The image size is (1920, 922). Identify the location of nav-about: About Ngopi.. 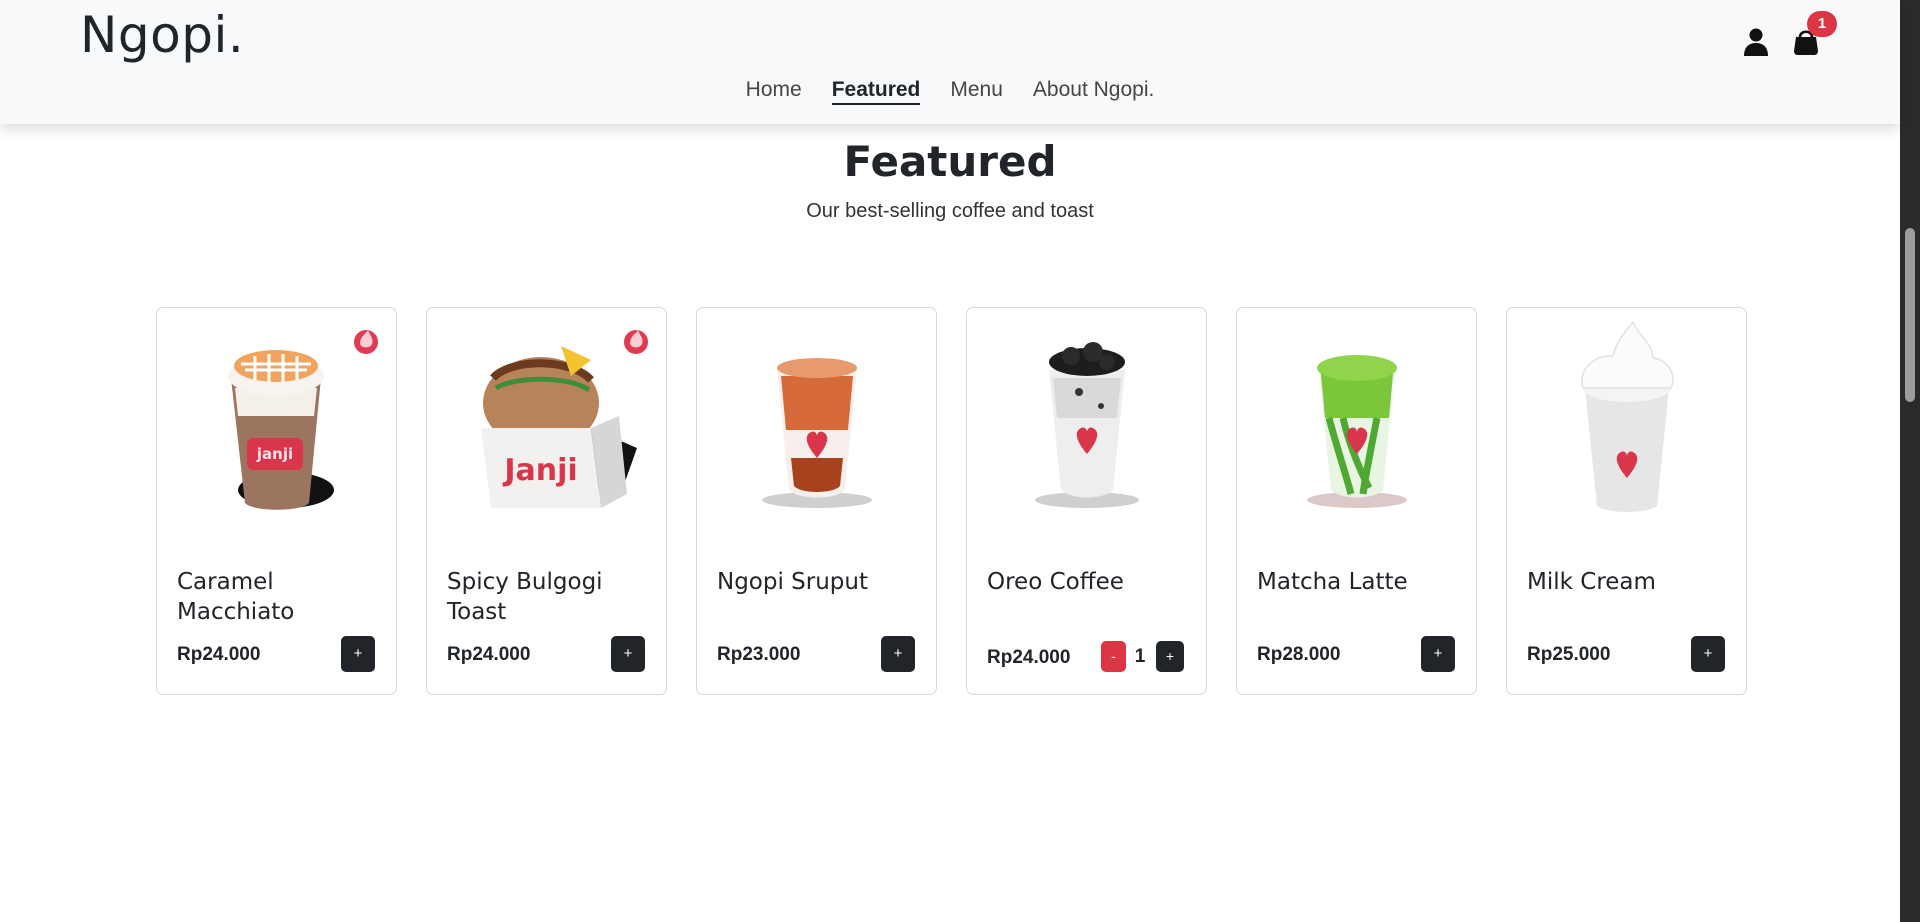
(1093, 91).